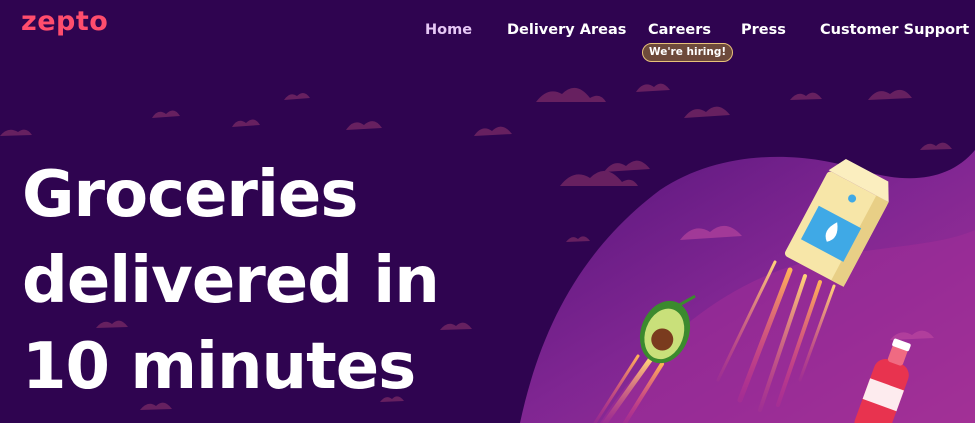 This screenshot has width=975, height=423. I want to click on hero-line-3: 10 minutes, so click(219, 367).